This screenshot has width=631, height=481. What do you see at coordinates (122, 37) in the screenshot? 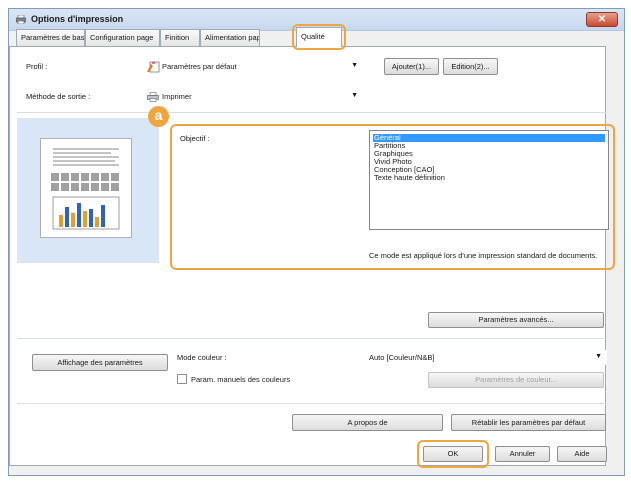
I see `tab-page-setup: Configuration page` at bounding box center [122, 37].